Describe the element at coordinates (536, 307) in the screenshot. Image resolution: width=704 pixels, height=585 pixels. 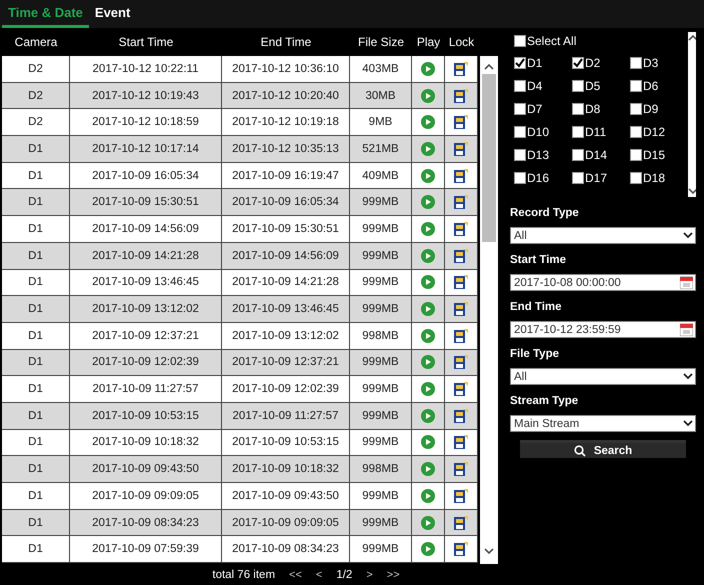
I see `field-label: End Time` at that location.